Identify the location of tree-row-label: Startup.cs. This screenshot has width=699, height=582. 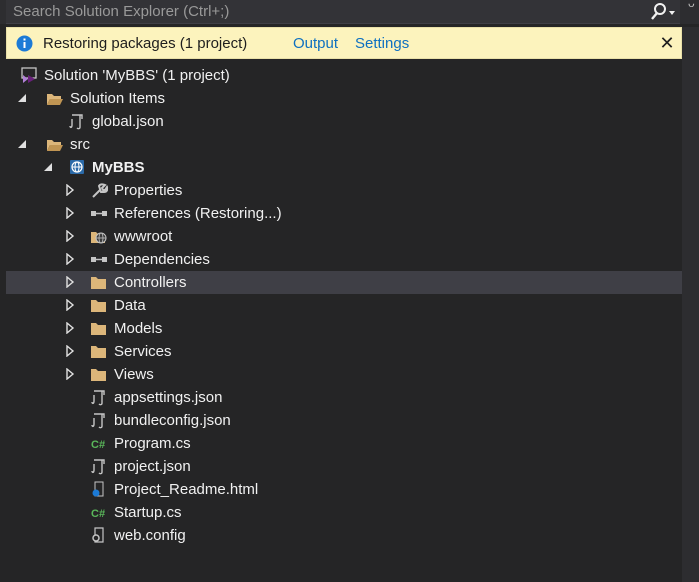
(148, 512).